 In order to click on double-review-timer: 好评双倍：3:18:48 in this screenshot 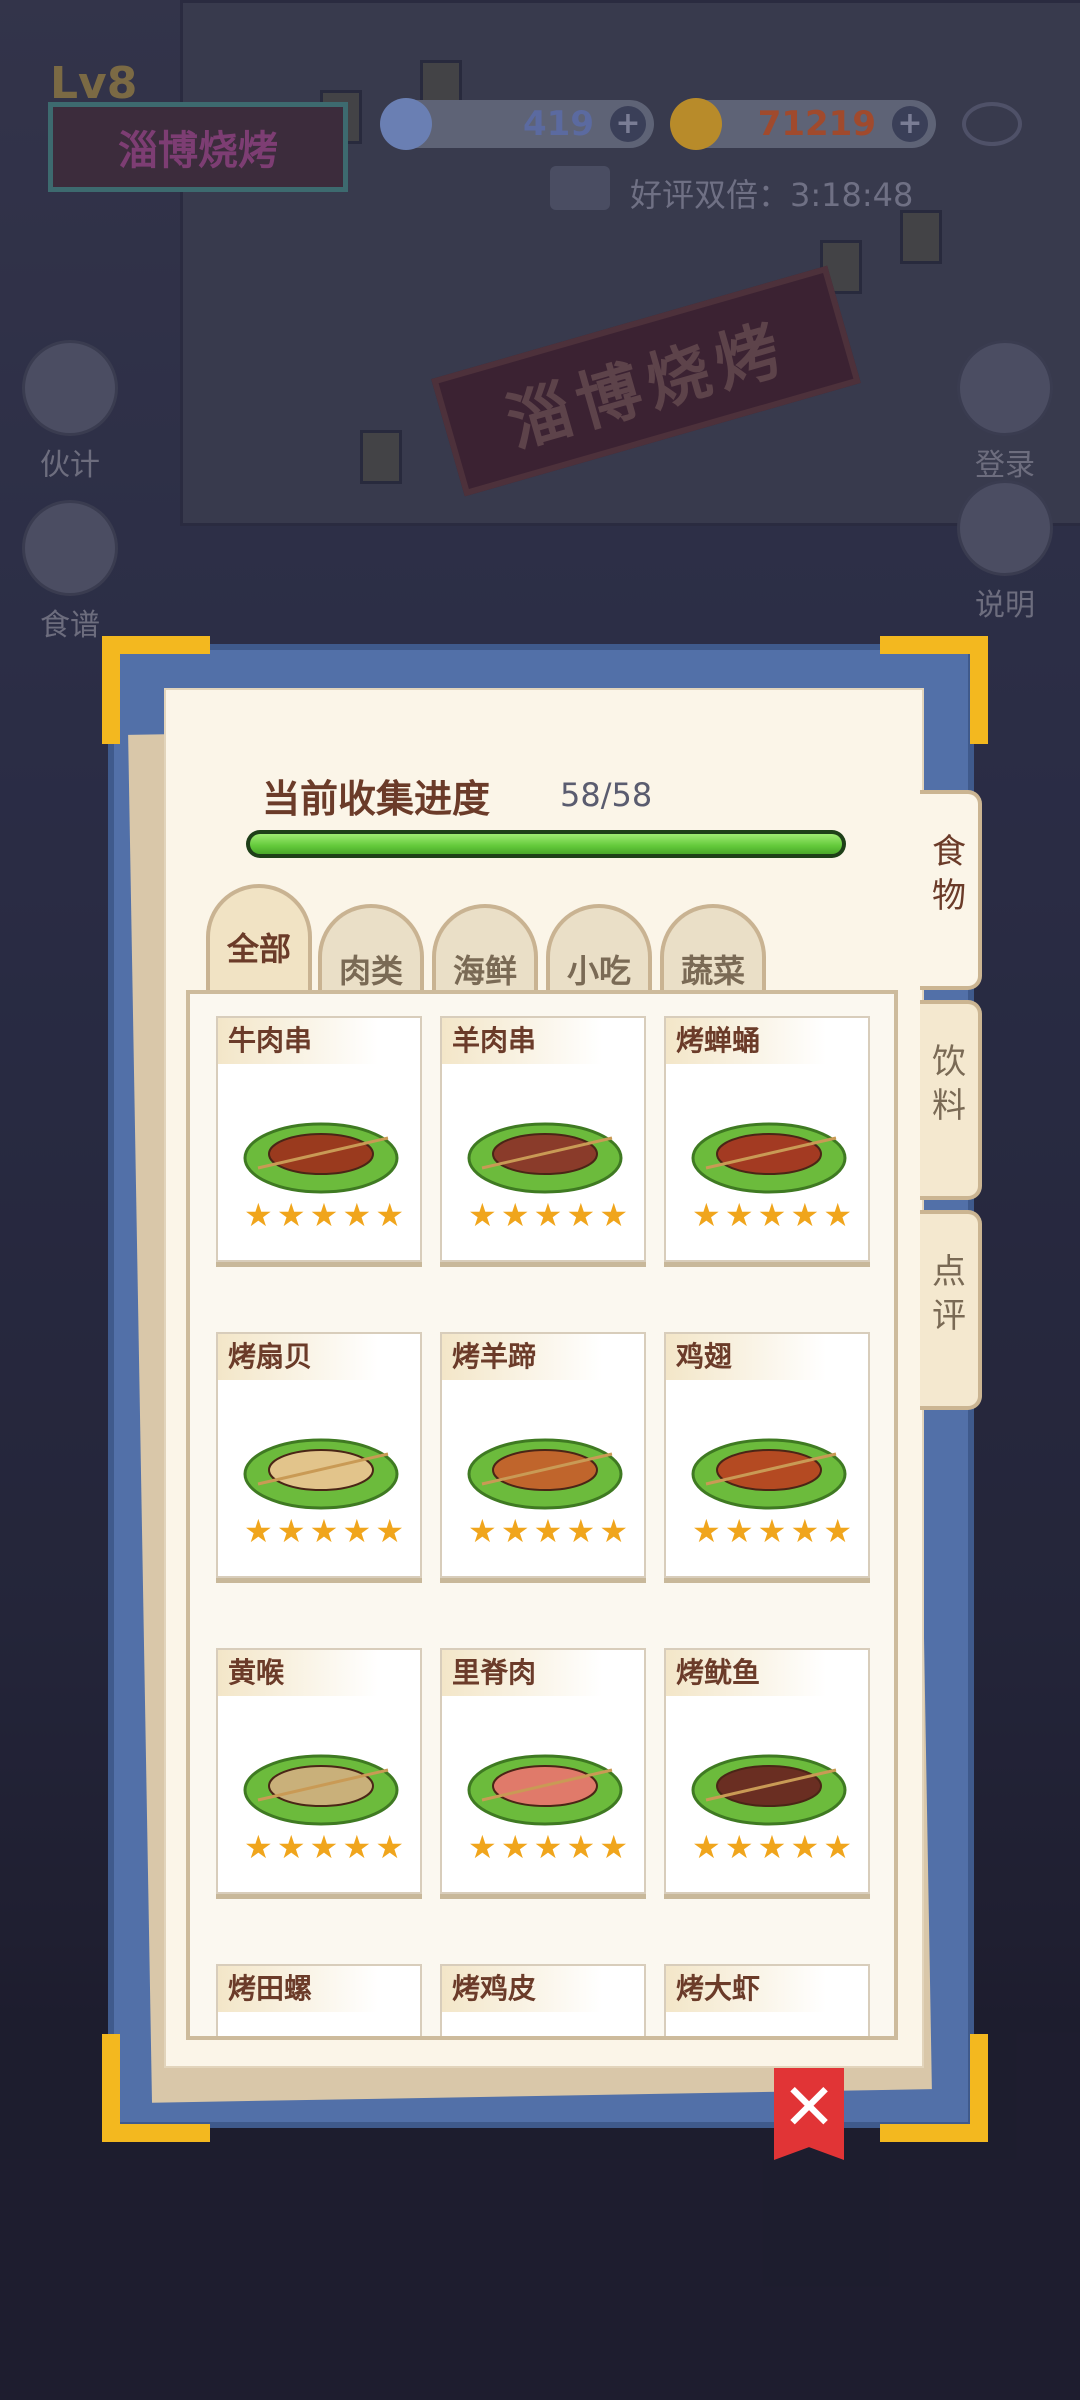, I will do `click(771, 193)`.